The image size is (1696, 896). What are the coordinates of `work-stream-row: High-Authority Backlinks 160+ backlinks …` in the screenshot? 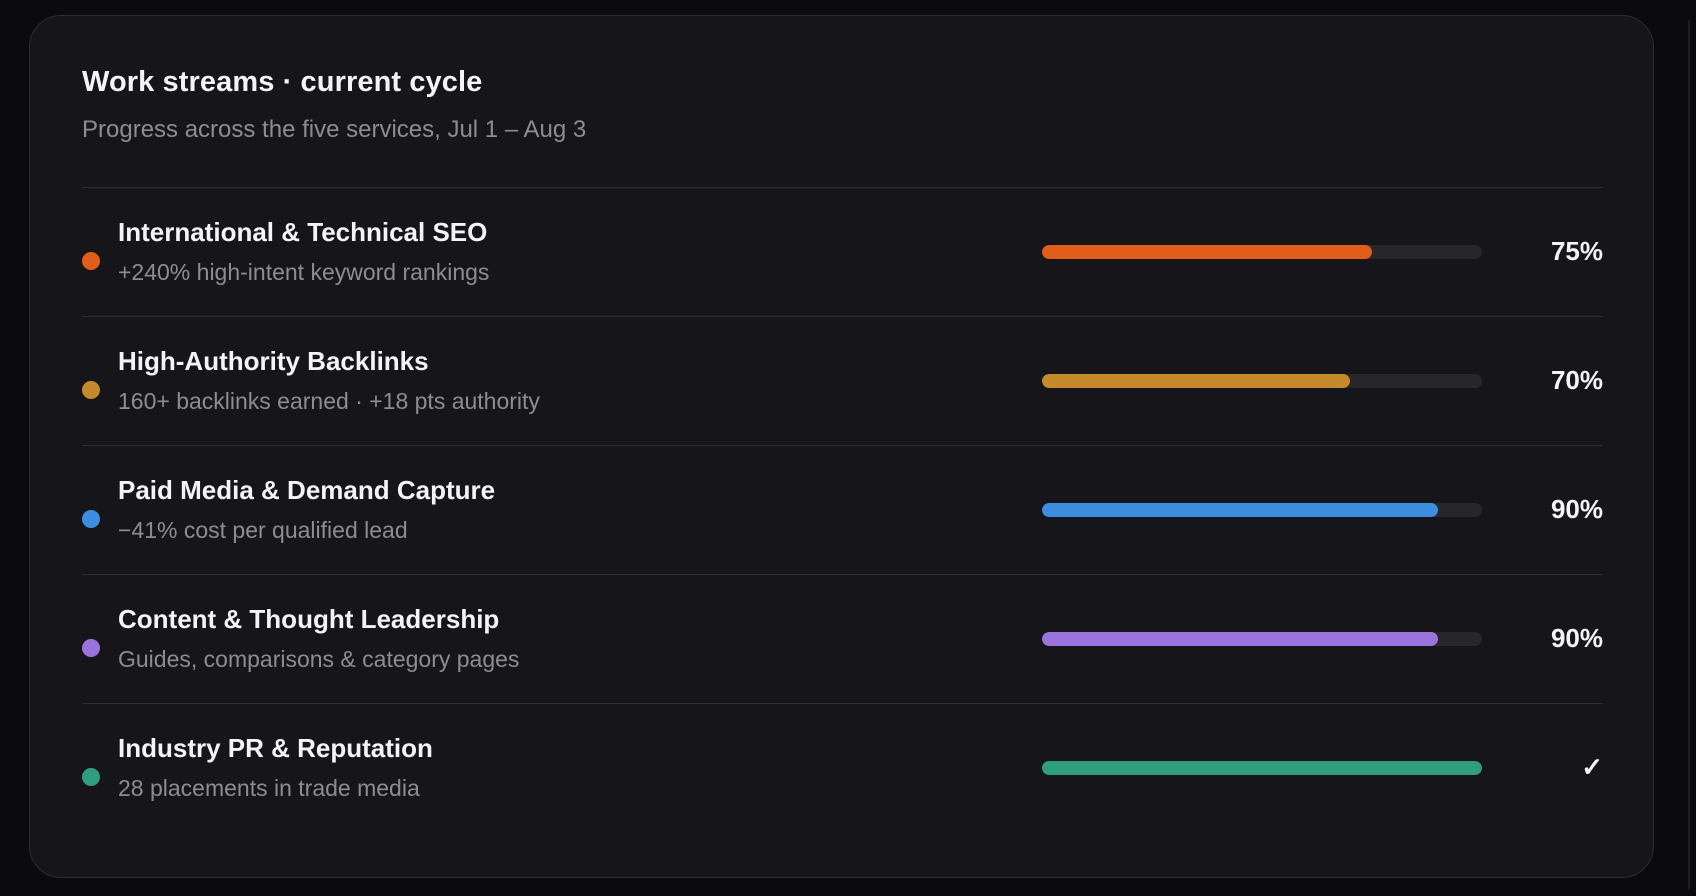 It's located at (842, 380).